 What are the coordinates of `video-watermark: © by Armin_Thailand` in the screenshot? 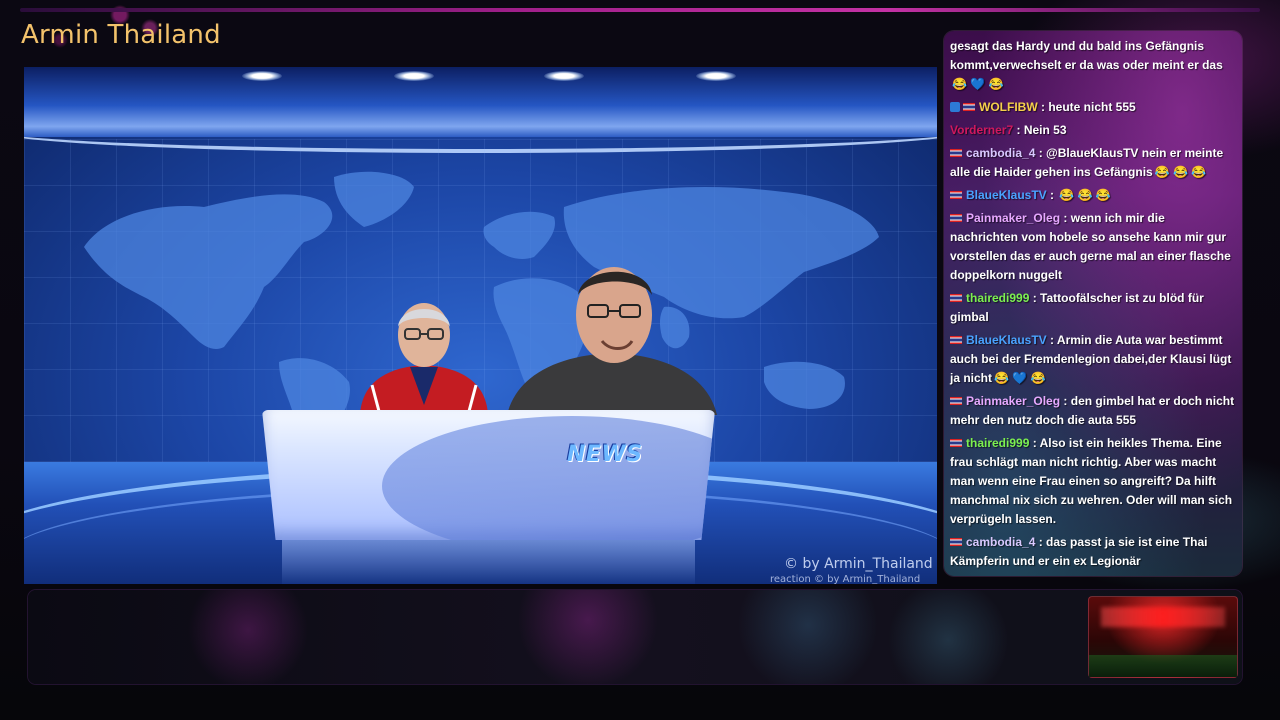 It's located at (858, 564).